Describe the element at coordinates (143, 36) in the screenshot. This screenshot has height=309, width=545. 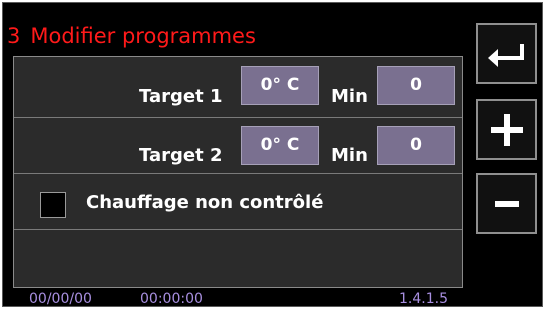
I see `title-text: Modifier programmes` at that location.